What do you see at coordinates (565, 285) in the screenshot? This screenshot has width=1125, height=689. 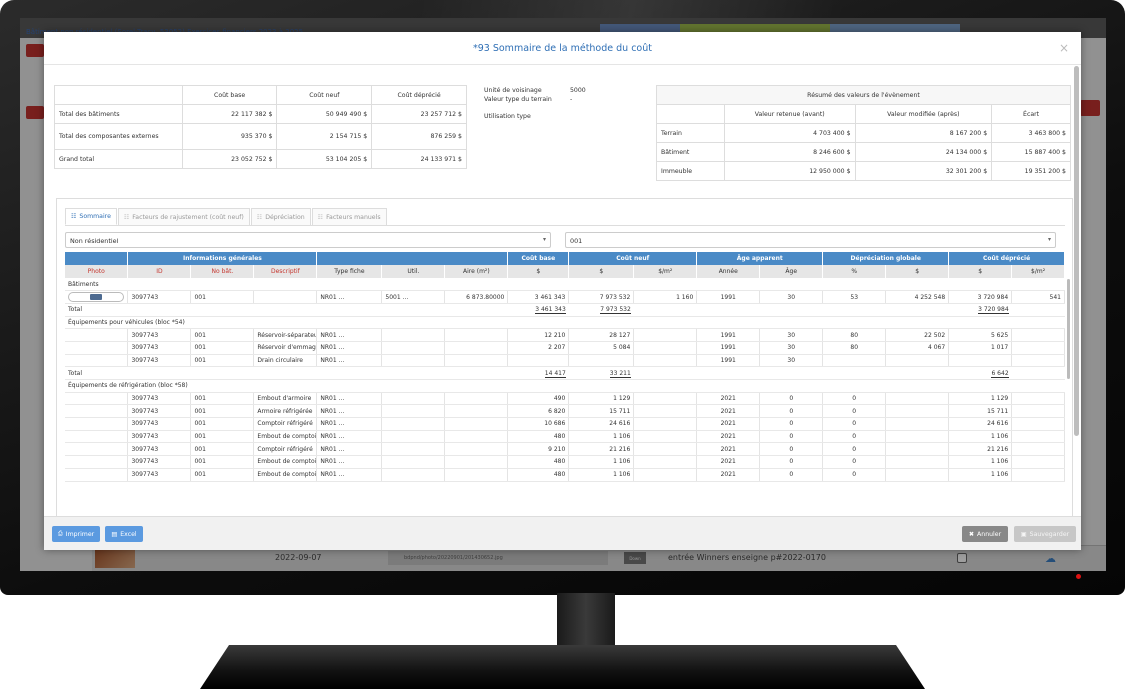 I see `section-label: Bâtiments` at bounding box center [565, 285].